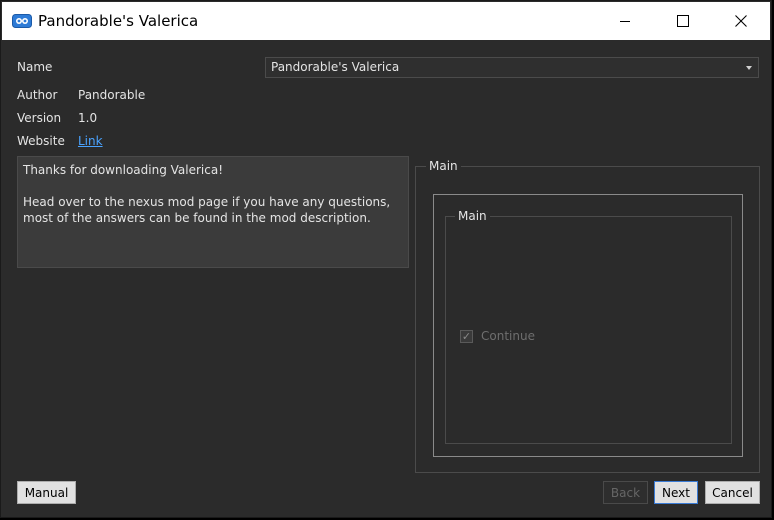 Image resolution: width=774 pixels, height=520 pixels. Describe the element at coordinates (88, 118) in the screenshot. I see `version-value: 1.0` at that location.